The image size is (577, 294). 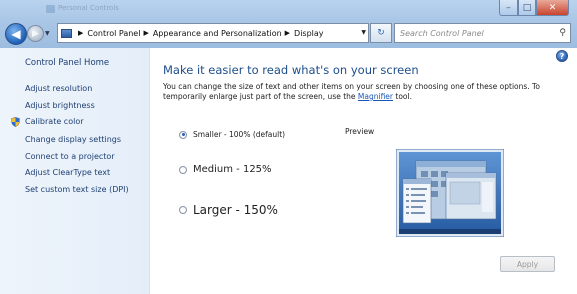 I want to click on recent-pages-dropdown: ▼, so click(x=47, y=33).